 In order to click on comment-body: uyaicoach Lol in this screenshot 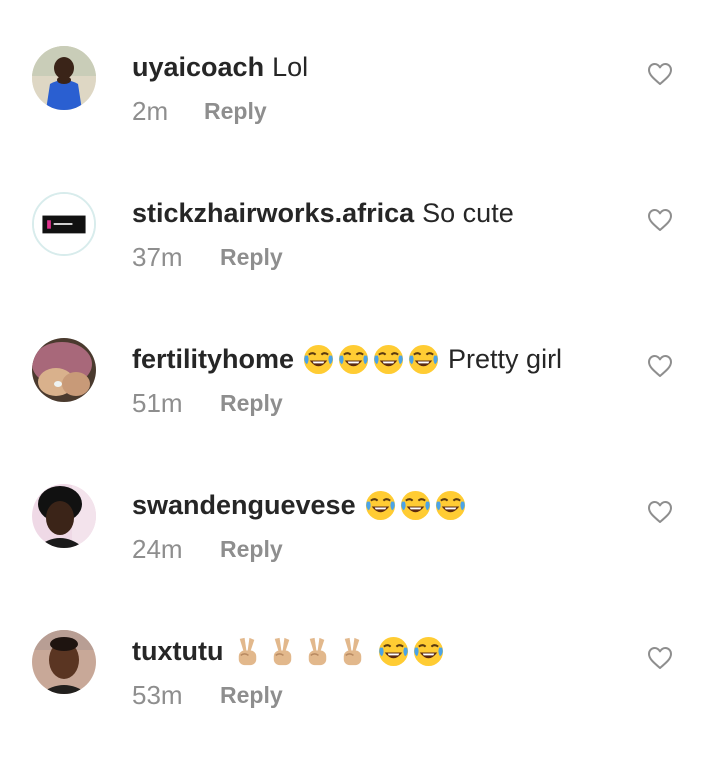, I will do `click(220, 67)`.